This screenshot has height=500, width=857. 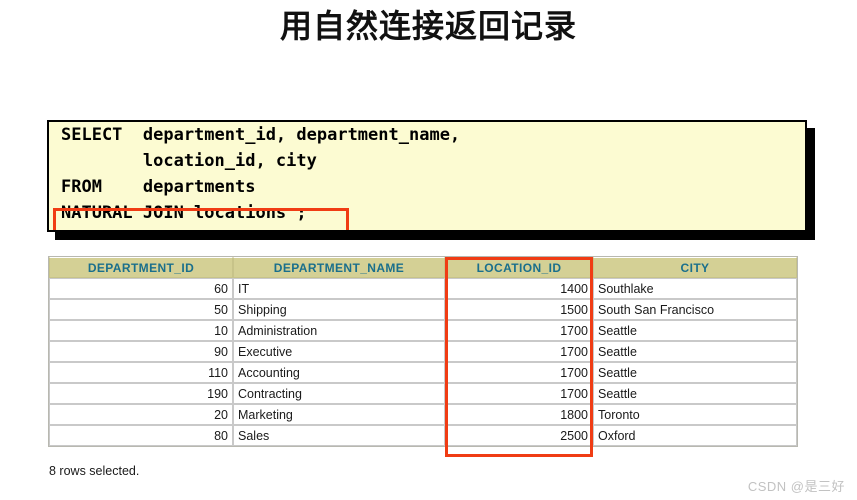 I want to click on cell-location-id: 2500, so click(x=519, y=435).